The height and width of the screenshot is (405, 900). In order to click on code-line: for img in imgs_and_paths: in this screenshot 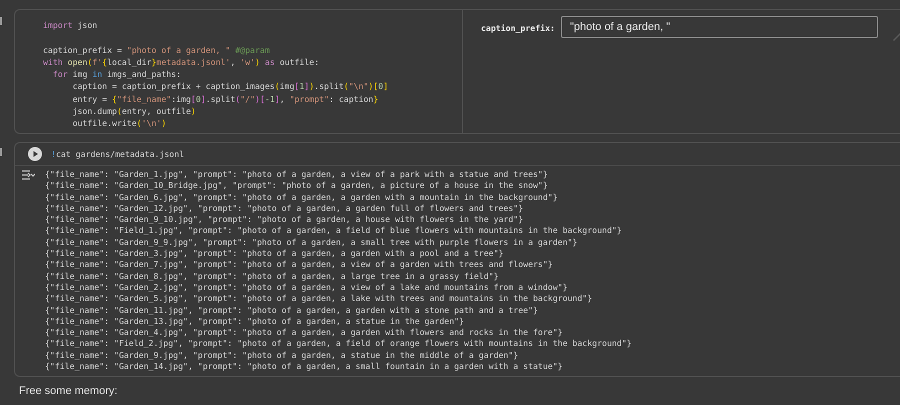, I will do `click(117, 74)`.